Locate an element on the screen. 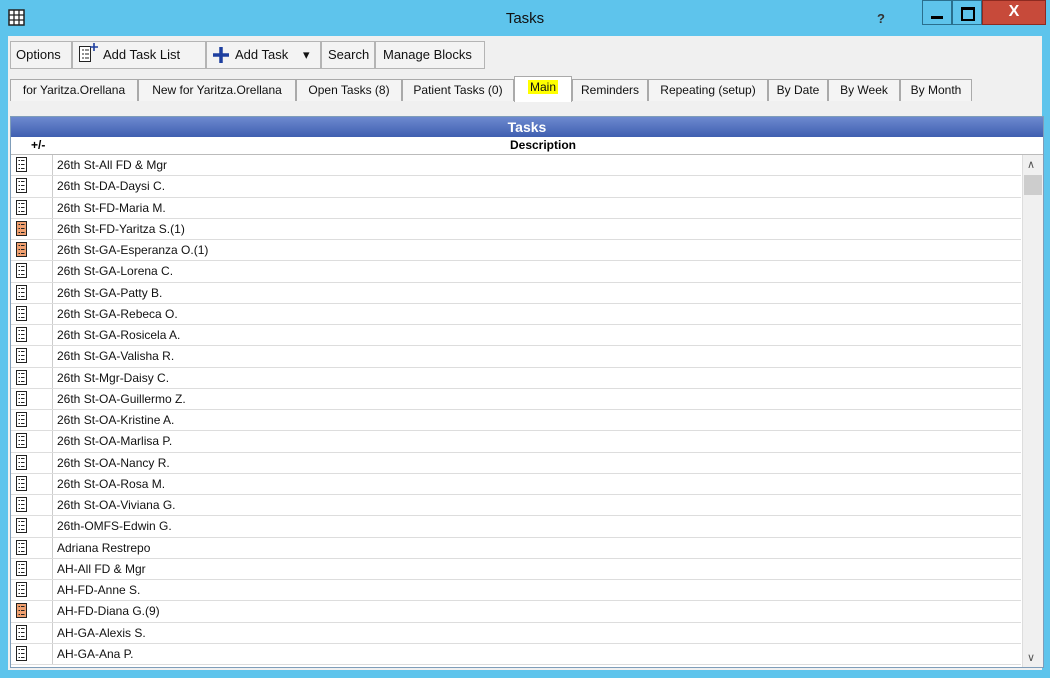 The width and height of the screenshot is (1050, 678). task-description: 26th St-GA-Rebeca O. is located at coordinates (117, 313).